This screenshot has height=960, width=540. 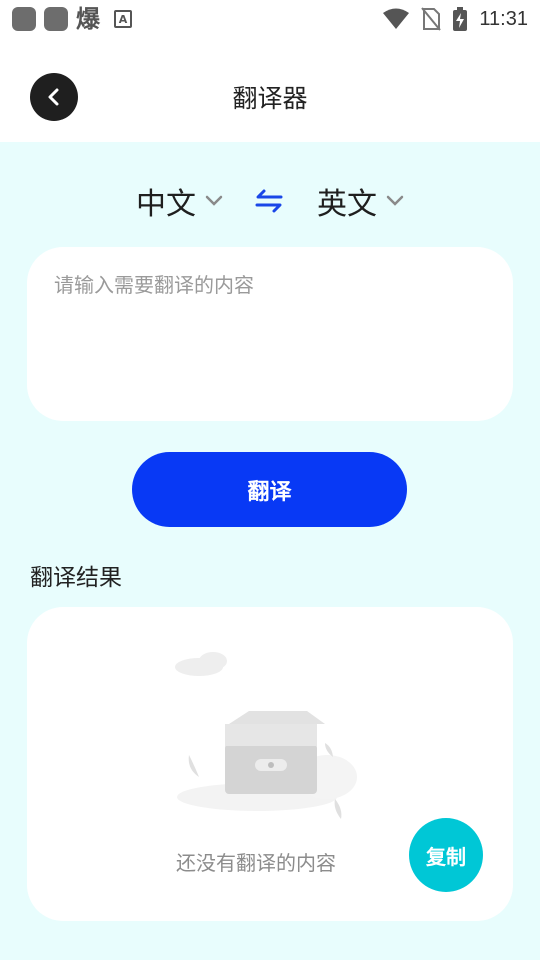 What do you see at coordinates (431, 19) in the screenshot?
I see `no-sim-icon` at bounding box center [431, 19].